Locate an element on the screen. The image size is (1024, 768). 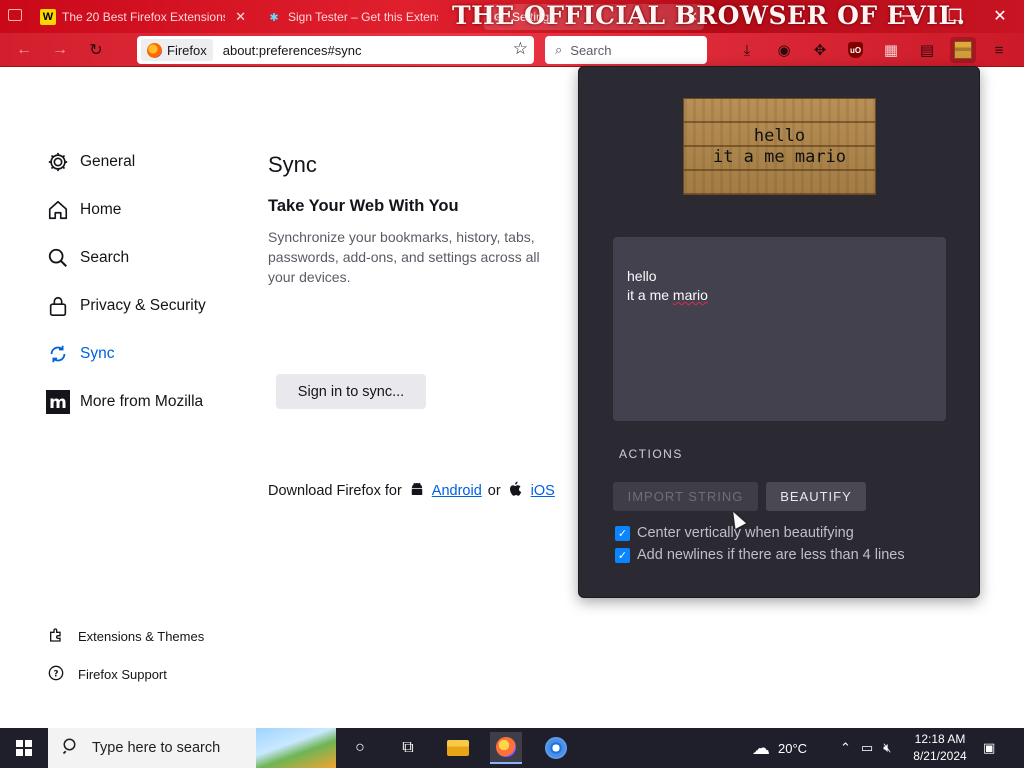
menu-hamburger-icon: ≡ is located at coordinates (999, 50).